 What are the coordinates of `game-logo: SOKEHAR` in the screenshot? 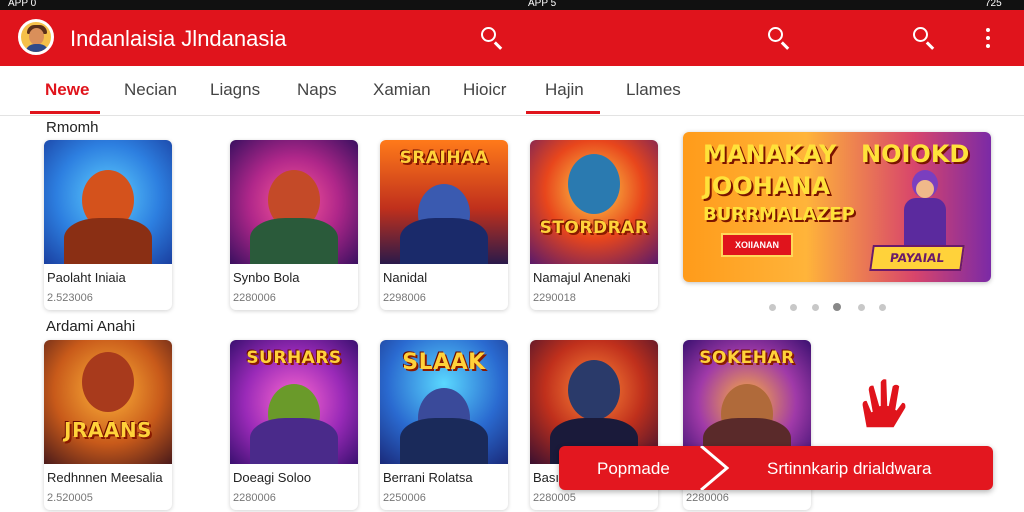 It's located at (747, 358).